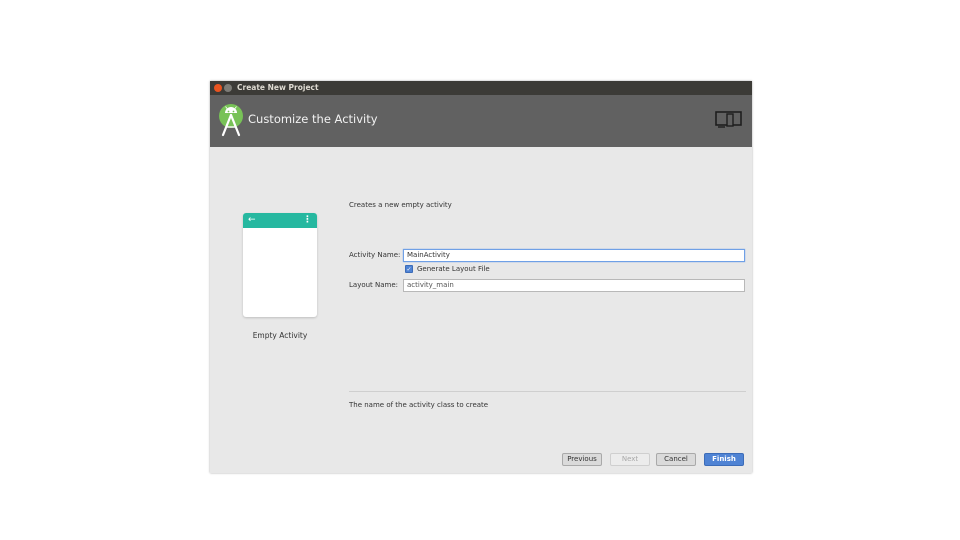 The height and width of the screenshot is (540, 960). Describe the element at coordinates (375, 255) in the screenshot. I see `activity-name-label: Activity Name:` at that location.